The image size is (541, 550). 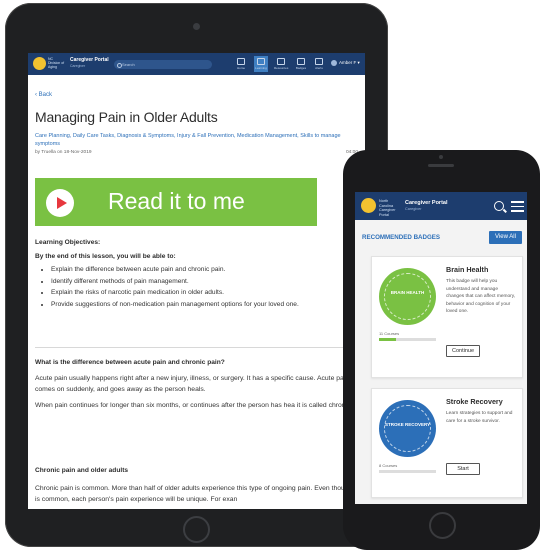 What do you see at coordinates (407, 428) in the screenshot?
I see `stroke-recovery-badge-icon: STROKE RECOVERY` at bounding box center [407, 428].